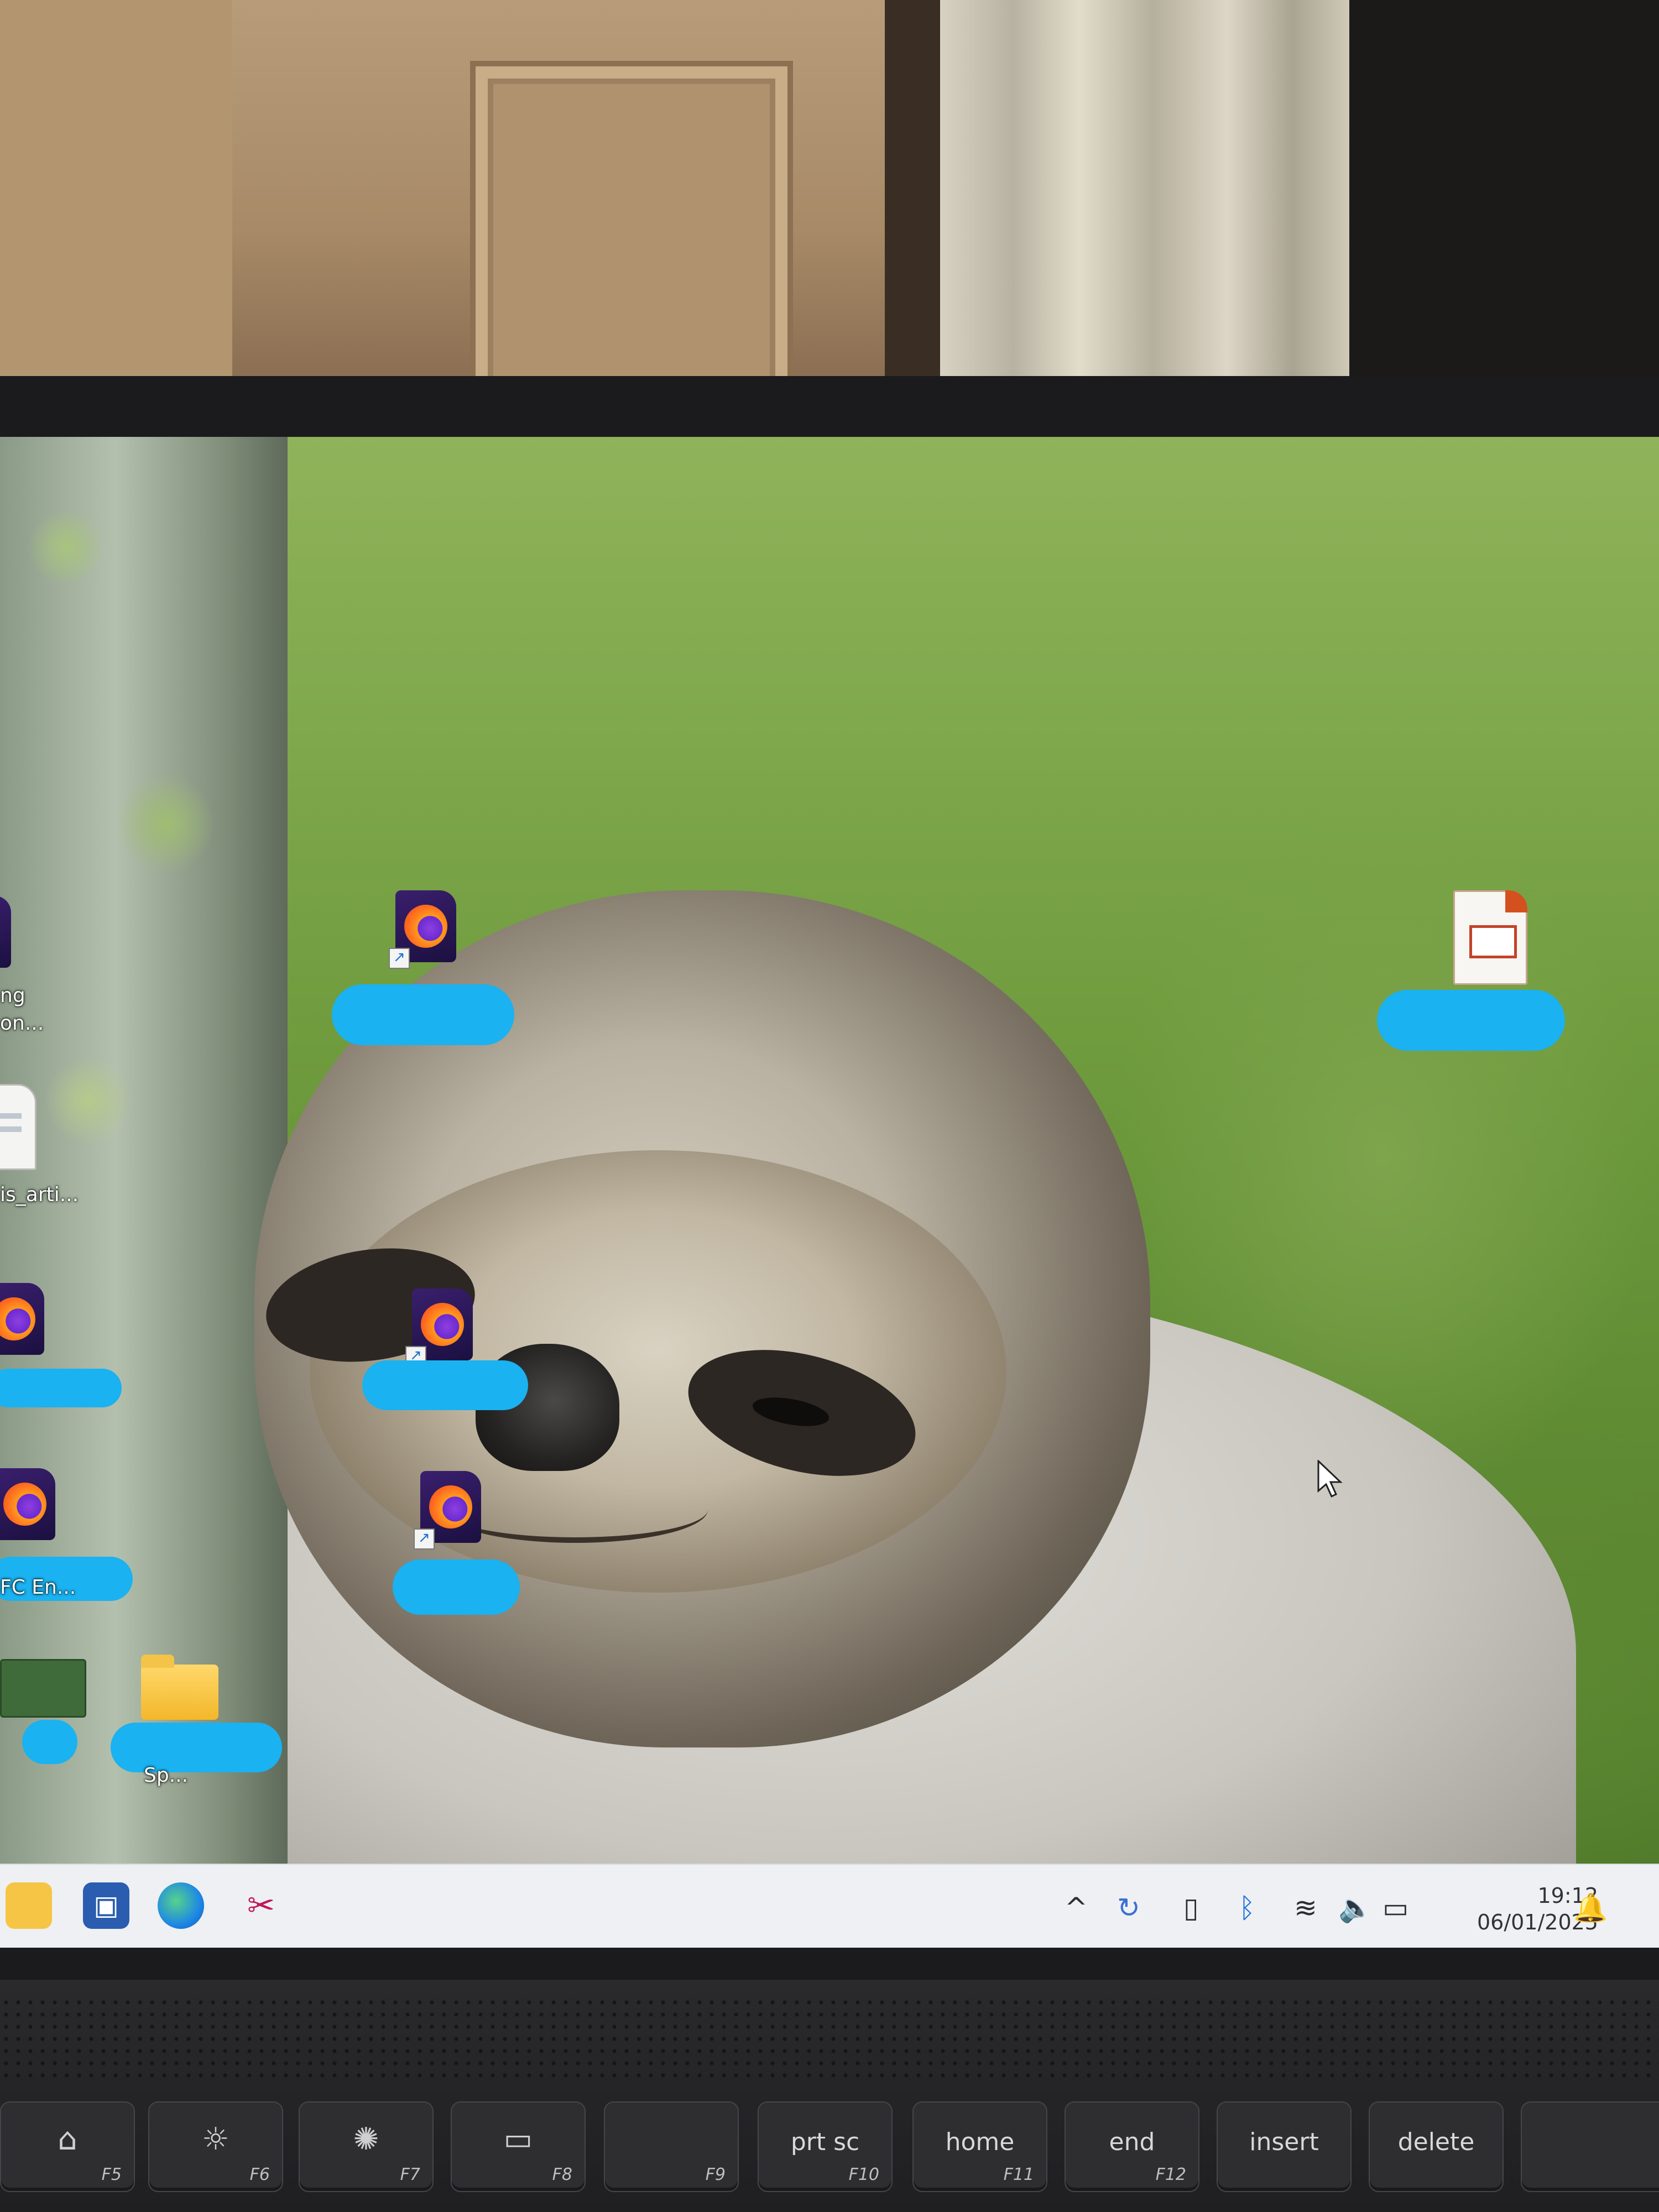  I want to click on key-delete: delete, so click(1437, 2146).